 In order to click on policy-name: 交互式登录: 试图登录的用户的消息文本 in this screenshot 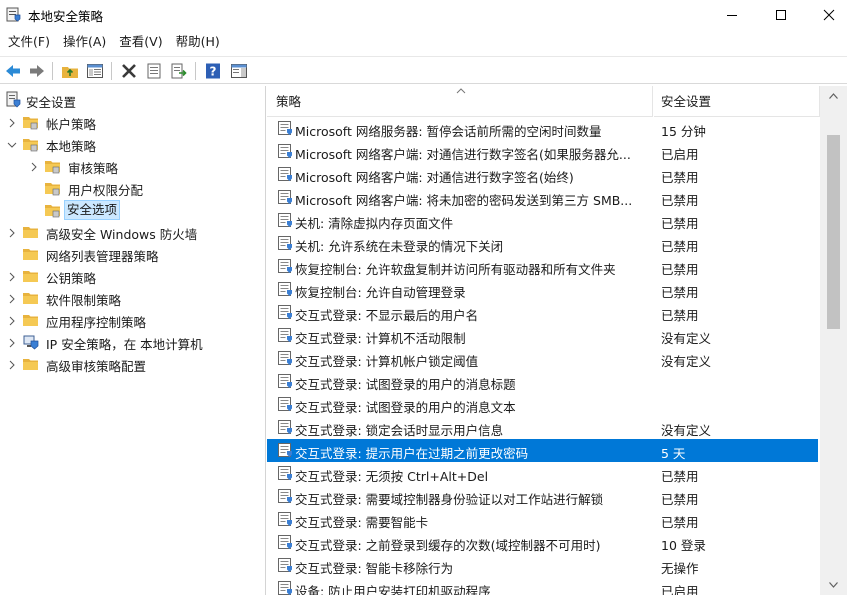, I will do `click(405, 407)`.